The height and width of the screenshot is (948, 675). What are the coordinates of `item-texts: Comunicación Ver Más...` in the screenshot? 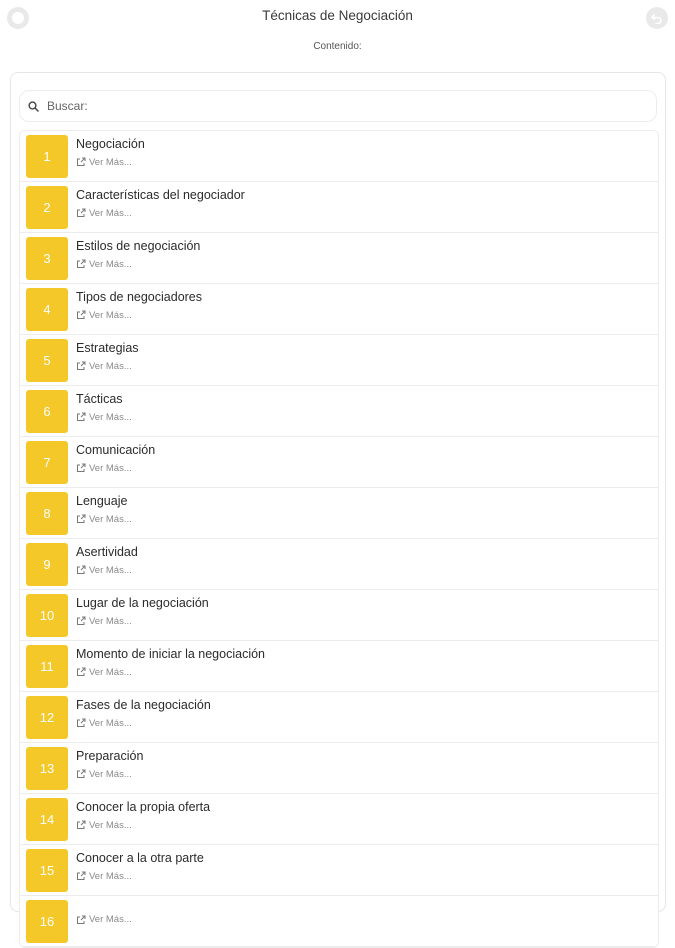 It's located at (115, 458).